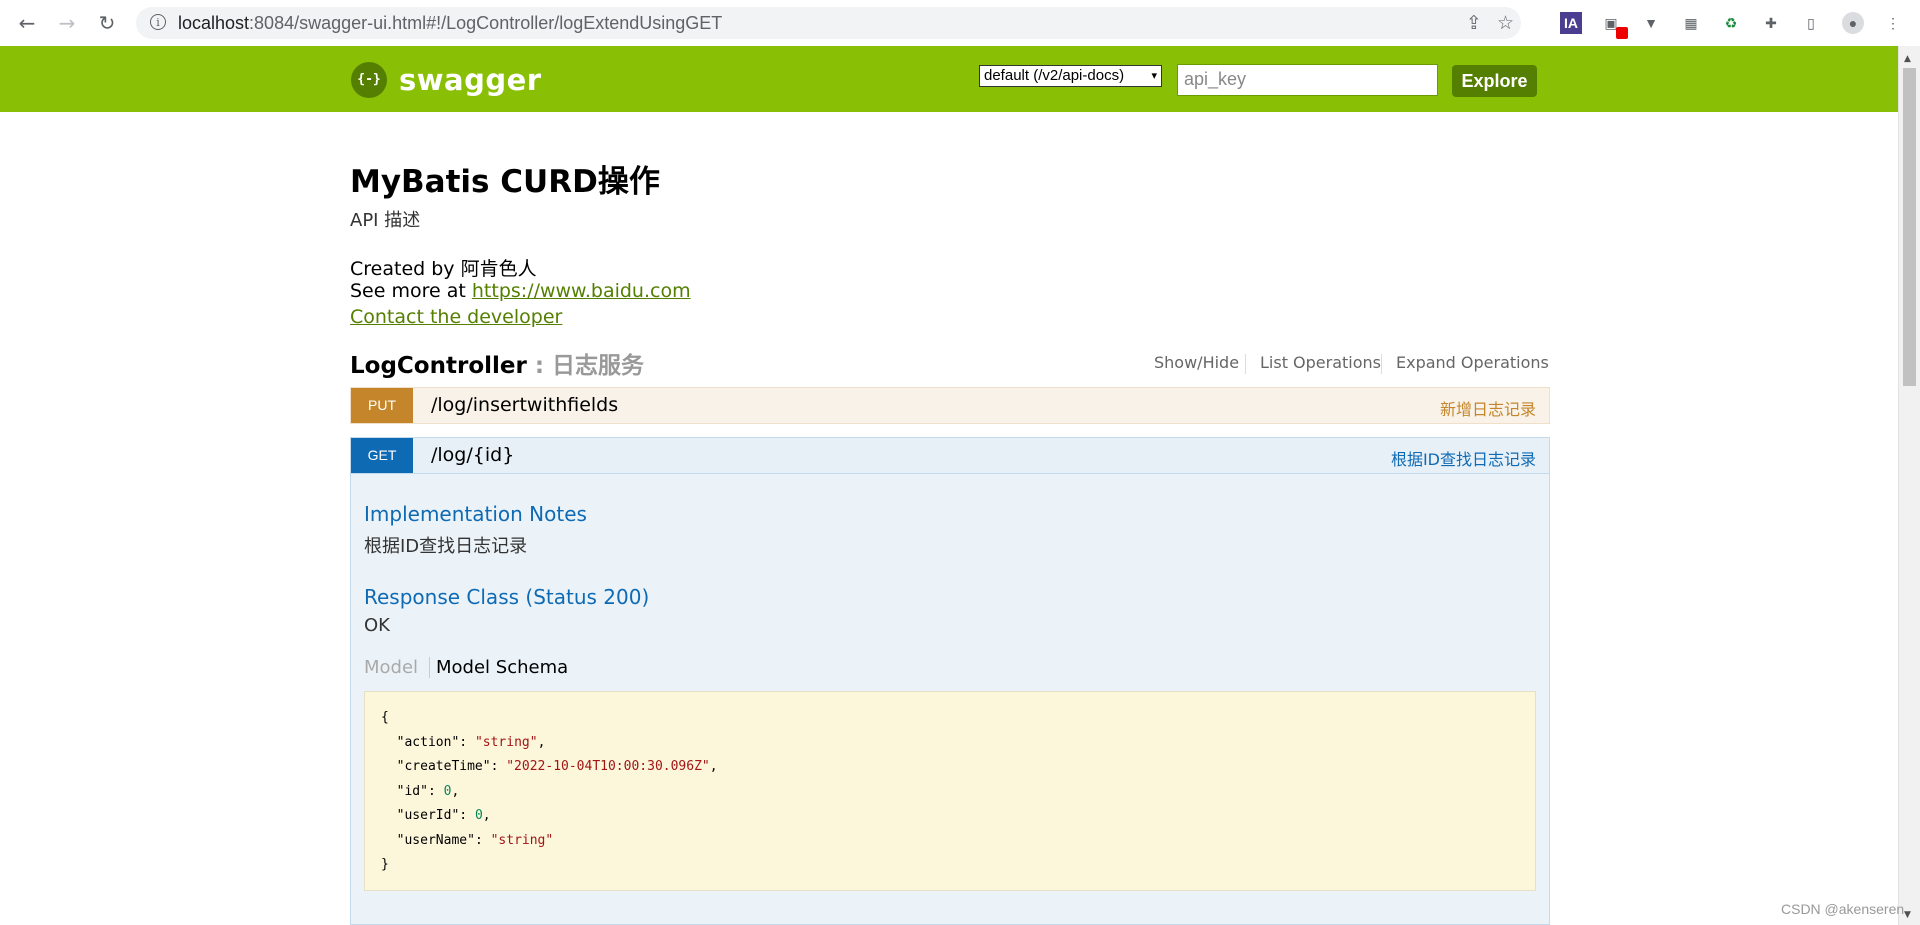 This screenshot has height=925, width=1920. Describe the element at coordinates (391, 667) in the screenshot. I see `tab-model: Model` at that location.